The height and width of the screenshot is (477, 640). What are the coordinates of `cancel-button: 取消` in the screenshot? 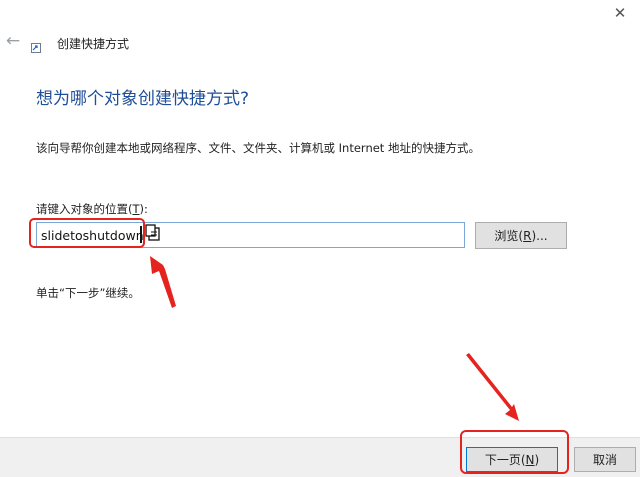 It's located at (605, 459).